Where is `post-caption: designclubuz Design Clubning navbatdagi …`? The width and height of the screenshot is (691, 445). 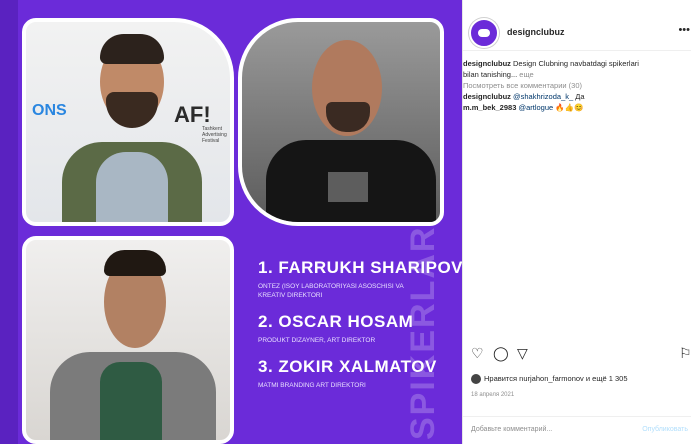
post-caption: designclubuz Design Clubning navbatdagi … is located at coordinates (577, 85).